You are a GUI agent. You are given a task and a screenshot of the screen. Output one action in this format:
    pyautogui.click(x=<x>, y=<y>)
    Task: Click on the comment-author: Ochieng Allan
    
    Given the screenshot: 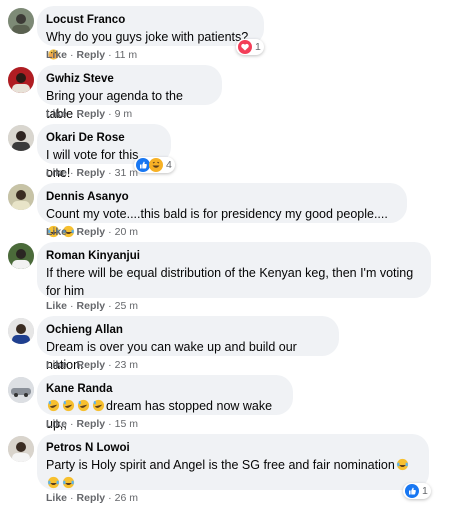 What is the action you would take?
    pyautogui.click(x=187, y=330)
    